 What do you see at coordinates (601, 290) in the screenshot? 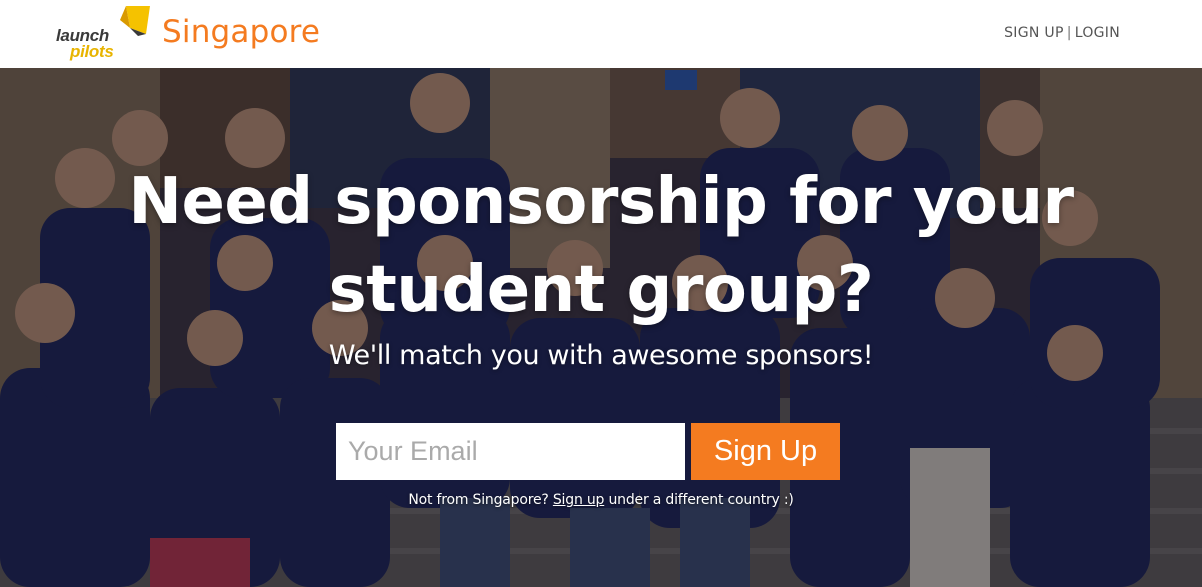
I see `headline-line-2: student group?` at bounding box center [601, 290].